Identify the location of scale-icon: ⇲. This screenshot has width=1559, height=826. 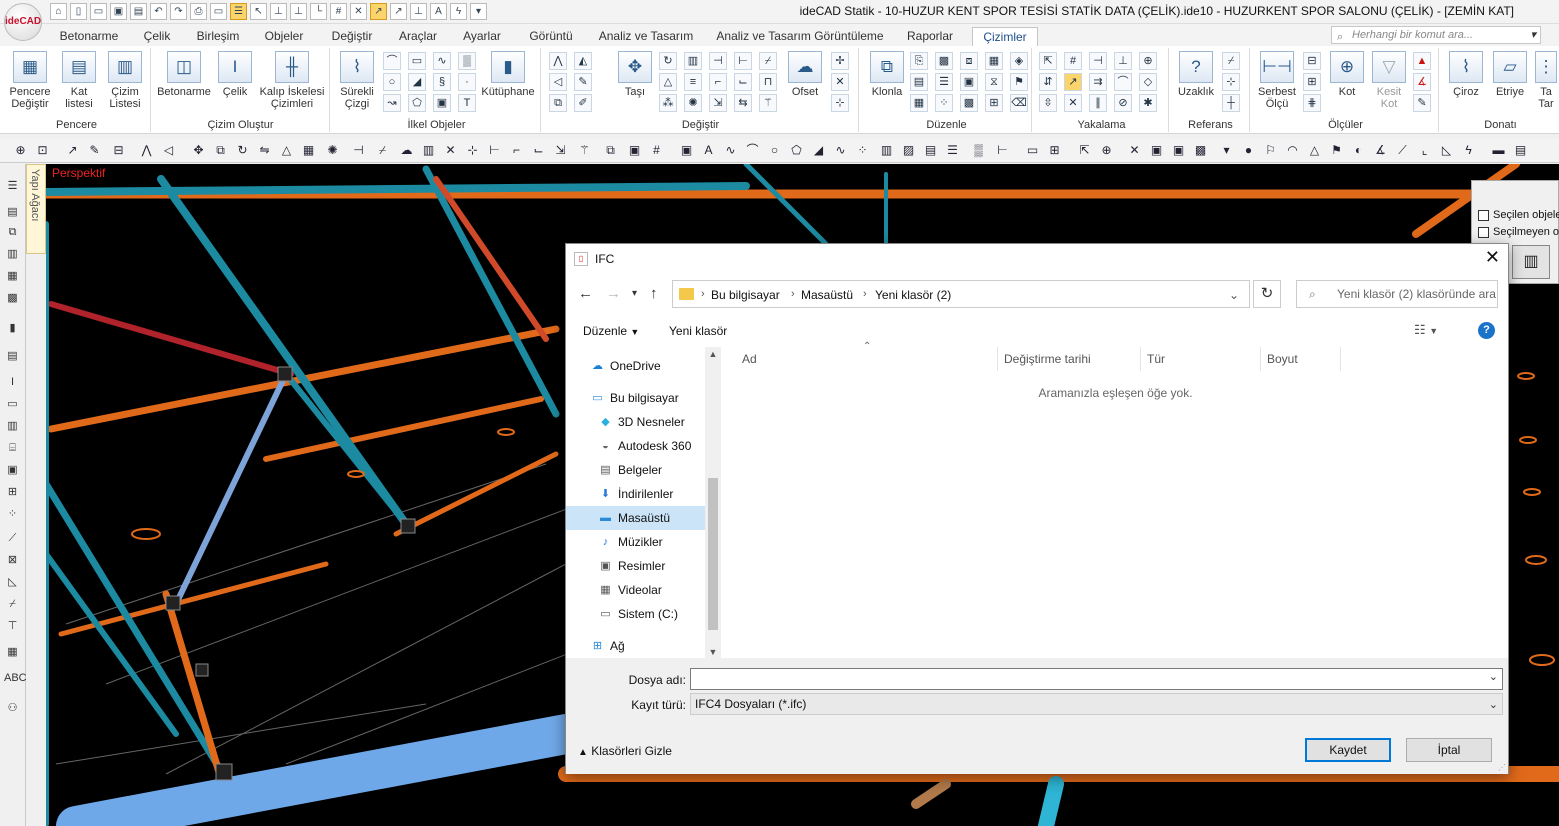
(718, 103).